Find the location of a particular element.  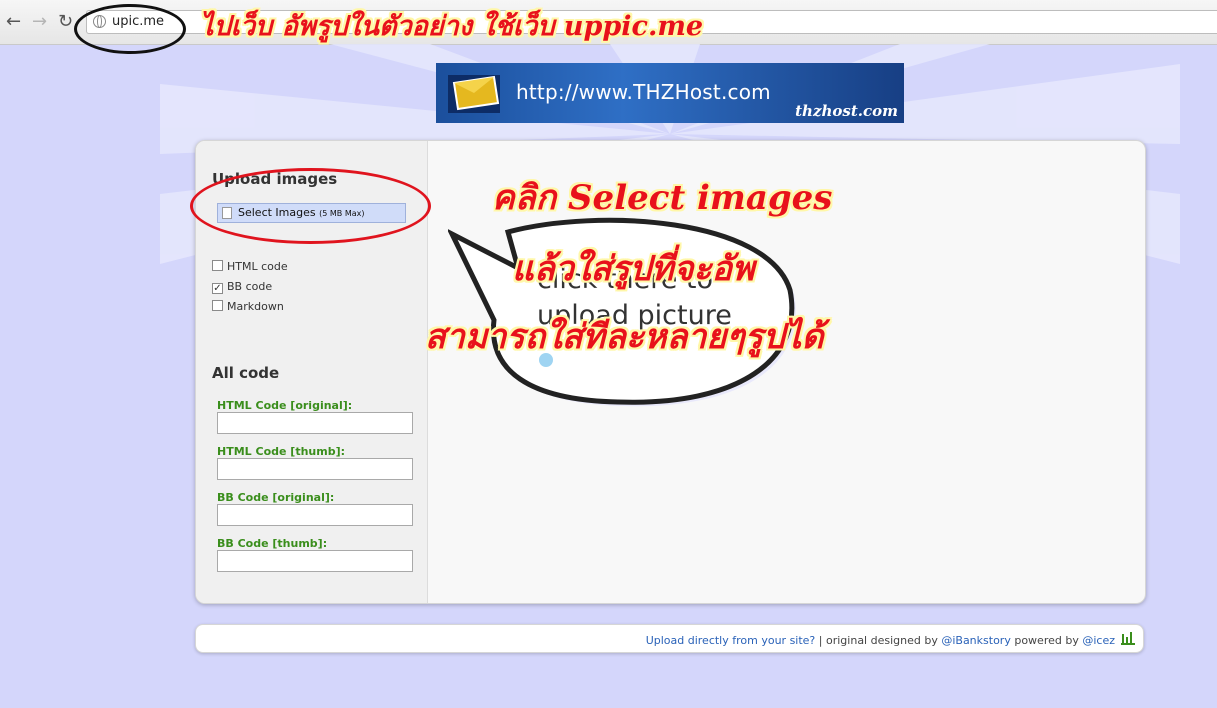

html-code-checkbox is located at coordinates (217, 265).